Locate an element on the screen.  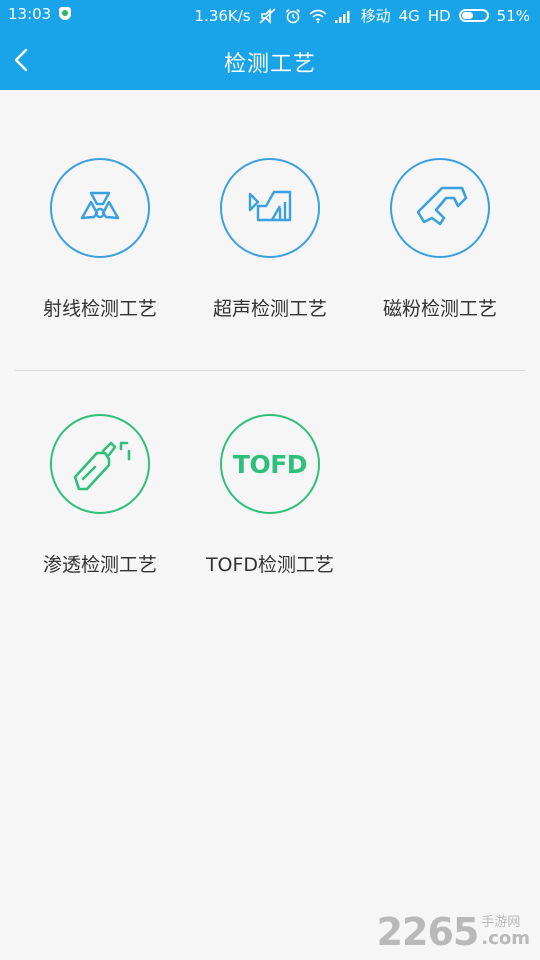
process-label: 射线检测工艺 is located at coordinates (99, 309).